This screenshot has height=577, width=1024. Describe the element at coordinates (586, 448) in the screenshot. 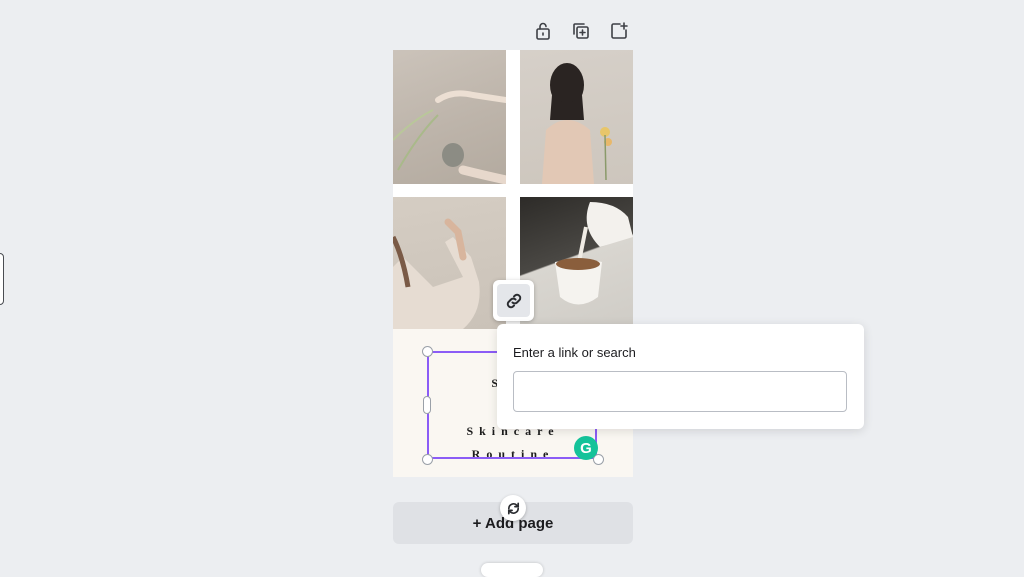

I see `grammarly-icon: G` at that location.